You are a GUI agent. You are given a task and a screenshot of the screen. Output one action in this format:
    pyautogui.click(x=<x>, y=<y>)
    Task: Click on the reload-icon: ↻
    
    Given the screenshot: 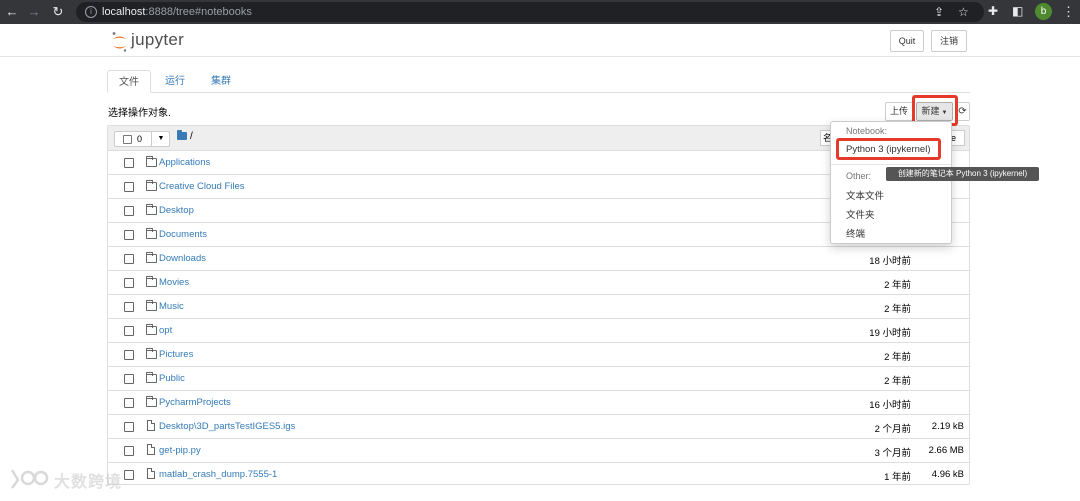 What is the action you would take?
    pyautogui.click(x=58, y=12)
    